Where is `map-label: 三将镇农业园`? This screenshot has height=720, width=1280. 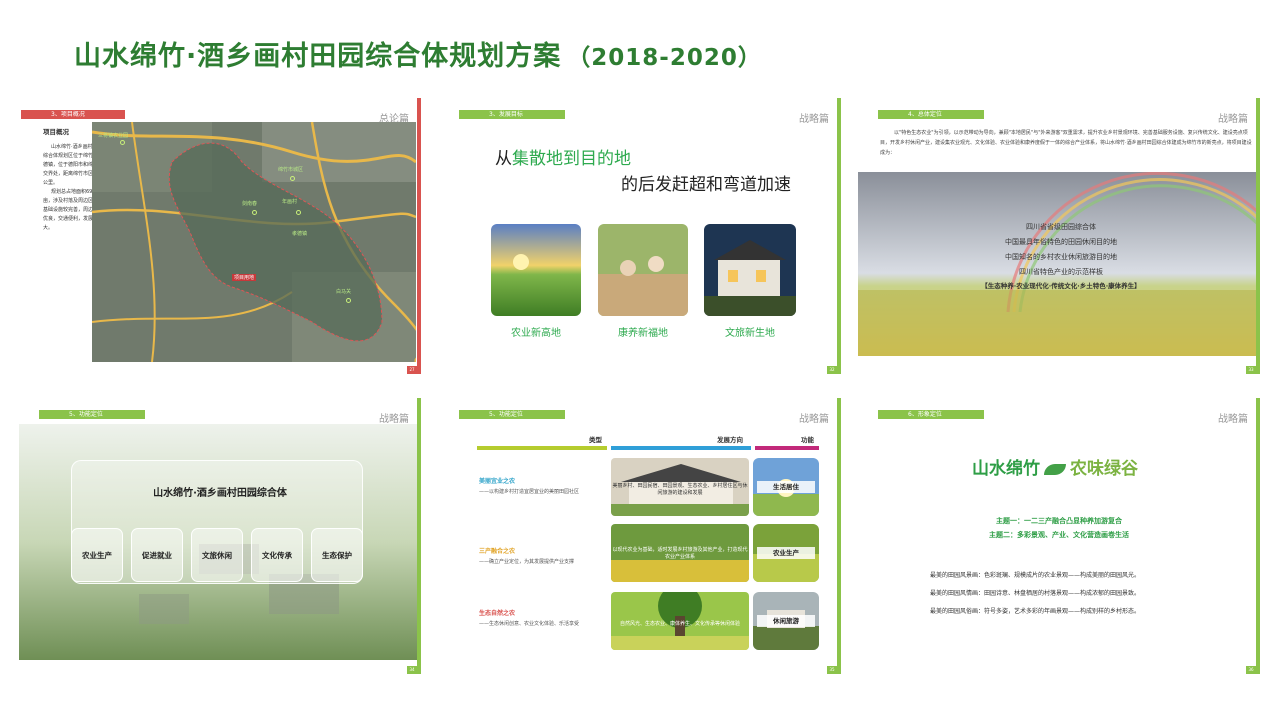 map-label: 三将镇农业园 is located at coordinates (113, 136).